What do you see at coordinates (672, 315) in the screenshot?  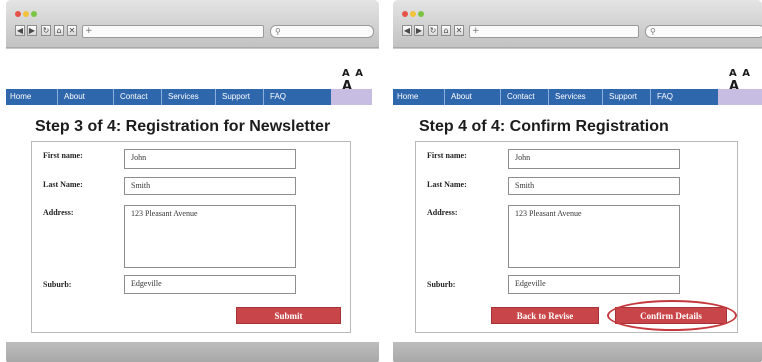 I see `confirm-highlight-ring` at bounding box center [672, 315].